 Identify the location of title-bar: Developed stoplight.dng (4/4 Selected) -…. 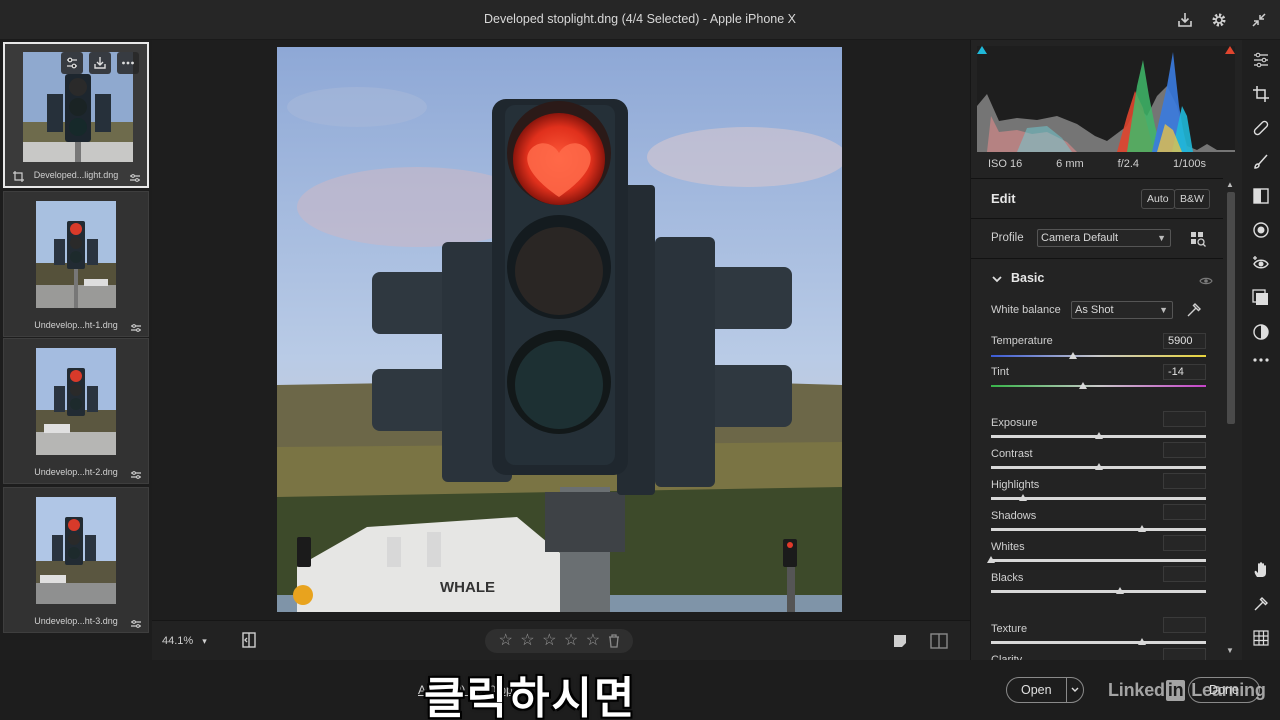
(640, 20).